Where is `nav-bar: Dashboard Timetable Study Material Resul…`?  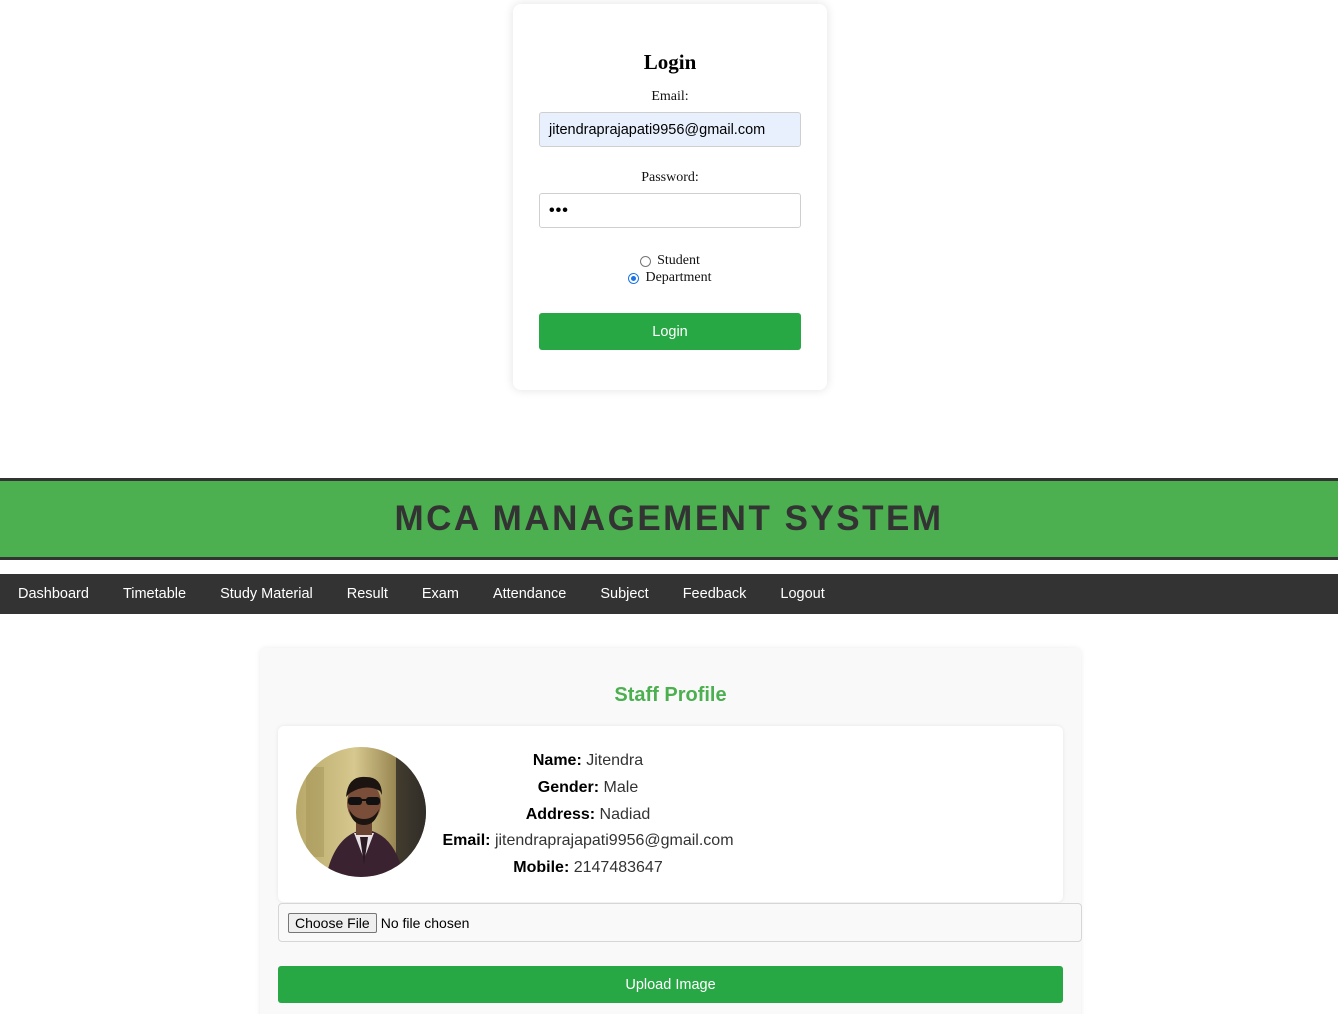 nav-bar: Dashboard Timetable Study Material Resul… is located at coordinates (669, 594).